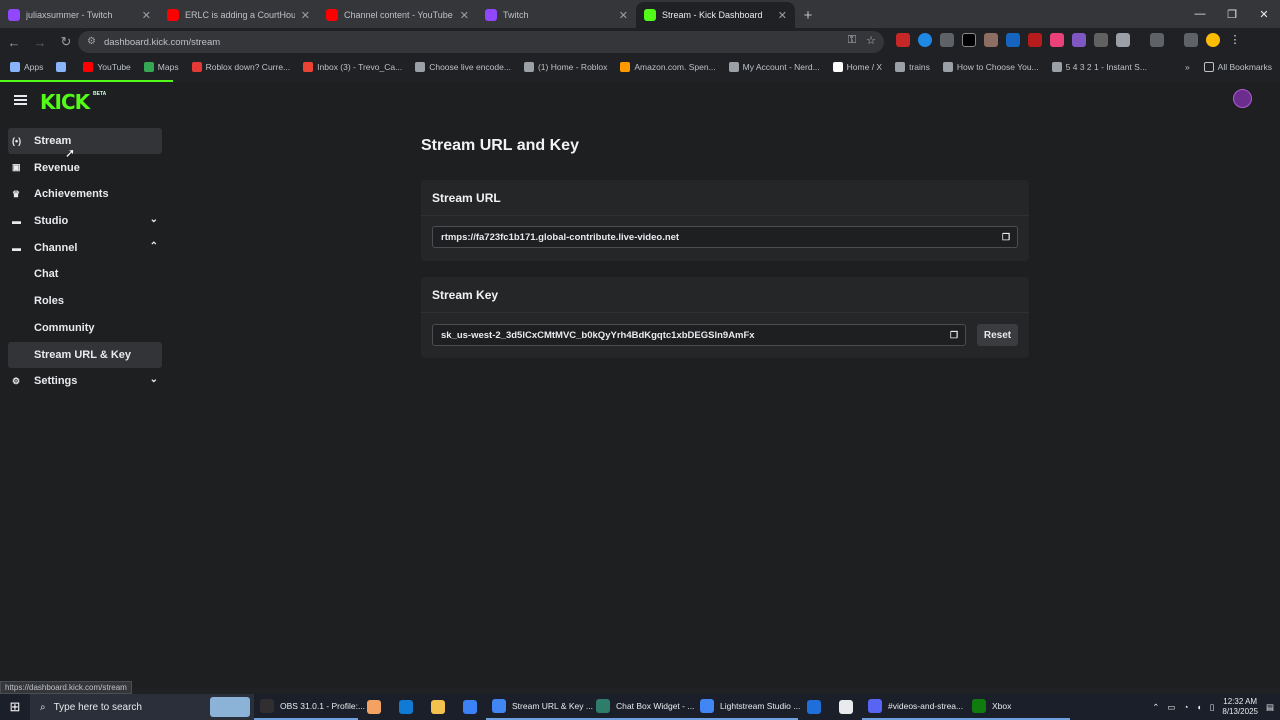 This screenshot has height=720, width=1280. What do you see at coordinates (481, 42) in the screenshot?
I see `address-bar: ⚙ dashboard.kick.com/stream ⚿ ☆` at bounding box center [481, 42].